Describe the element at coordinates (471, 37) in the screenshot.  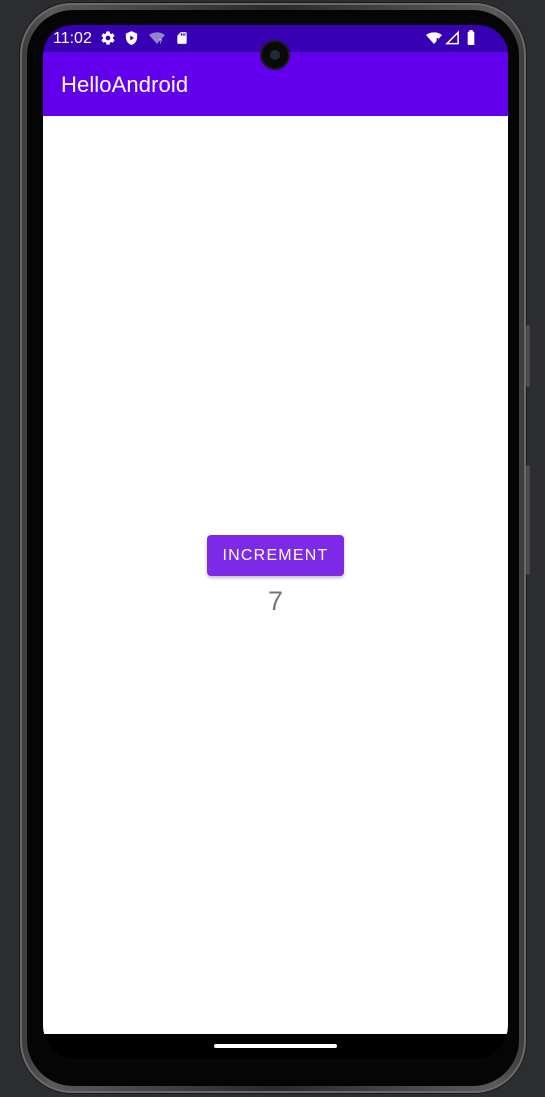
I see `battery-icon` at that location.